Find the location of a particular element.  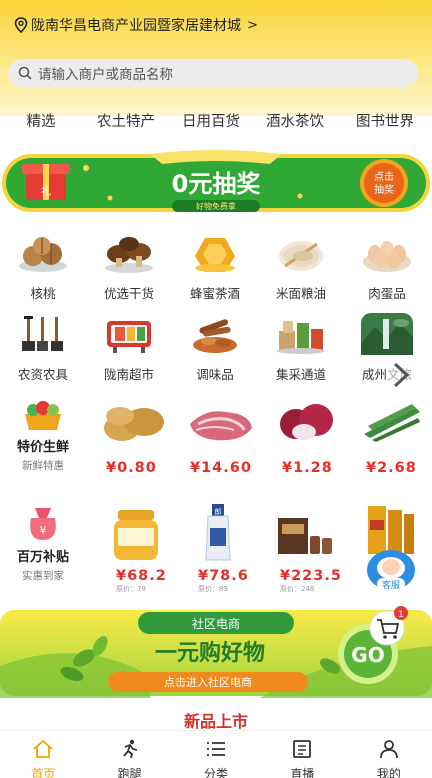

fresh-price-meat: ¥14.60 is located at coordinates (221, 468).